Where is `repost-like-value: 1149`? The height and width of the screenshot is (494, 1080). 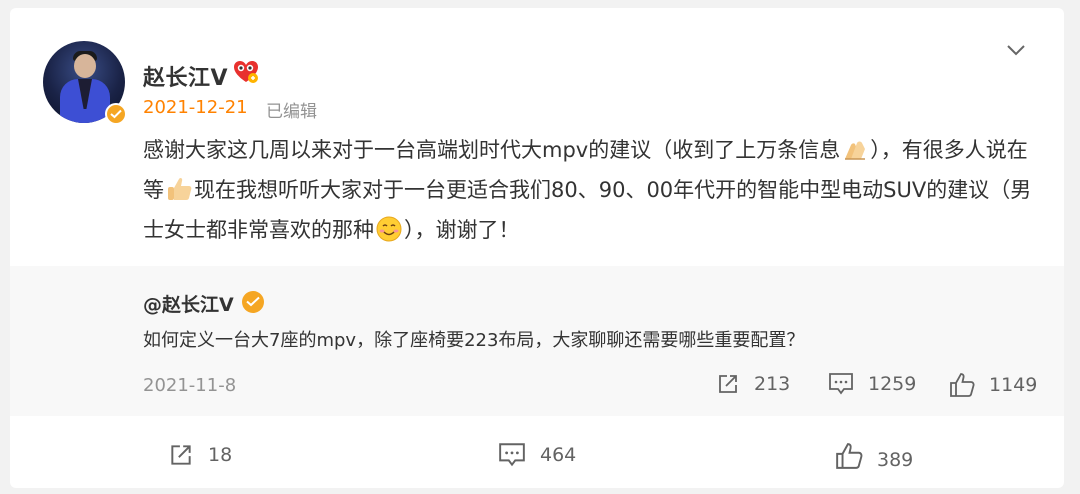
repost-like-value: 1149 is located at coordinates (1013, 385).